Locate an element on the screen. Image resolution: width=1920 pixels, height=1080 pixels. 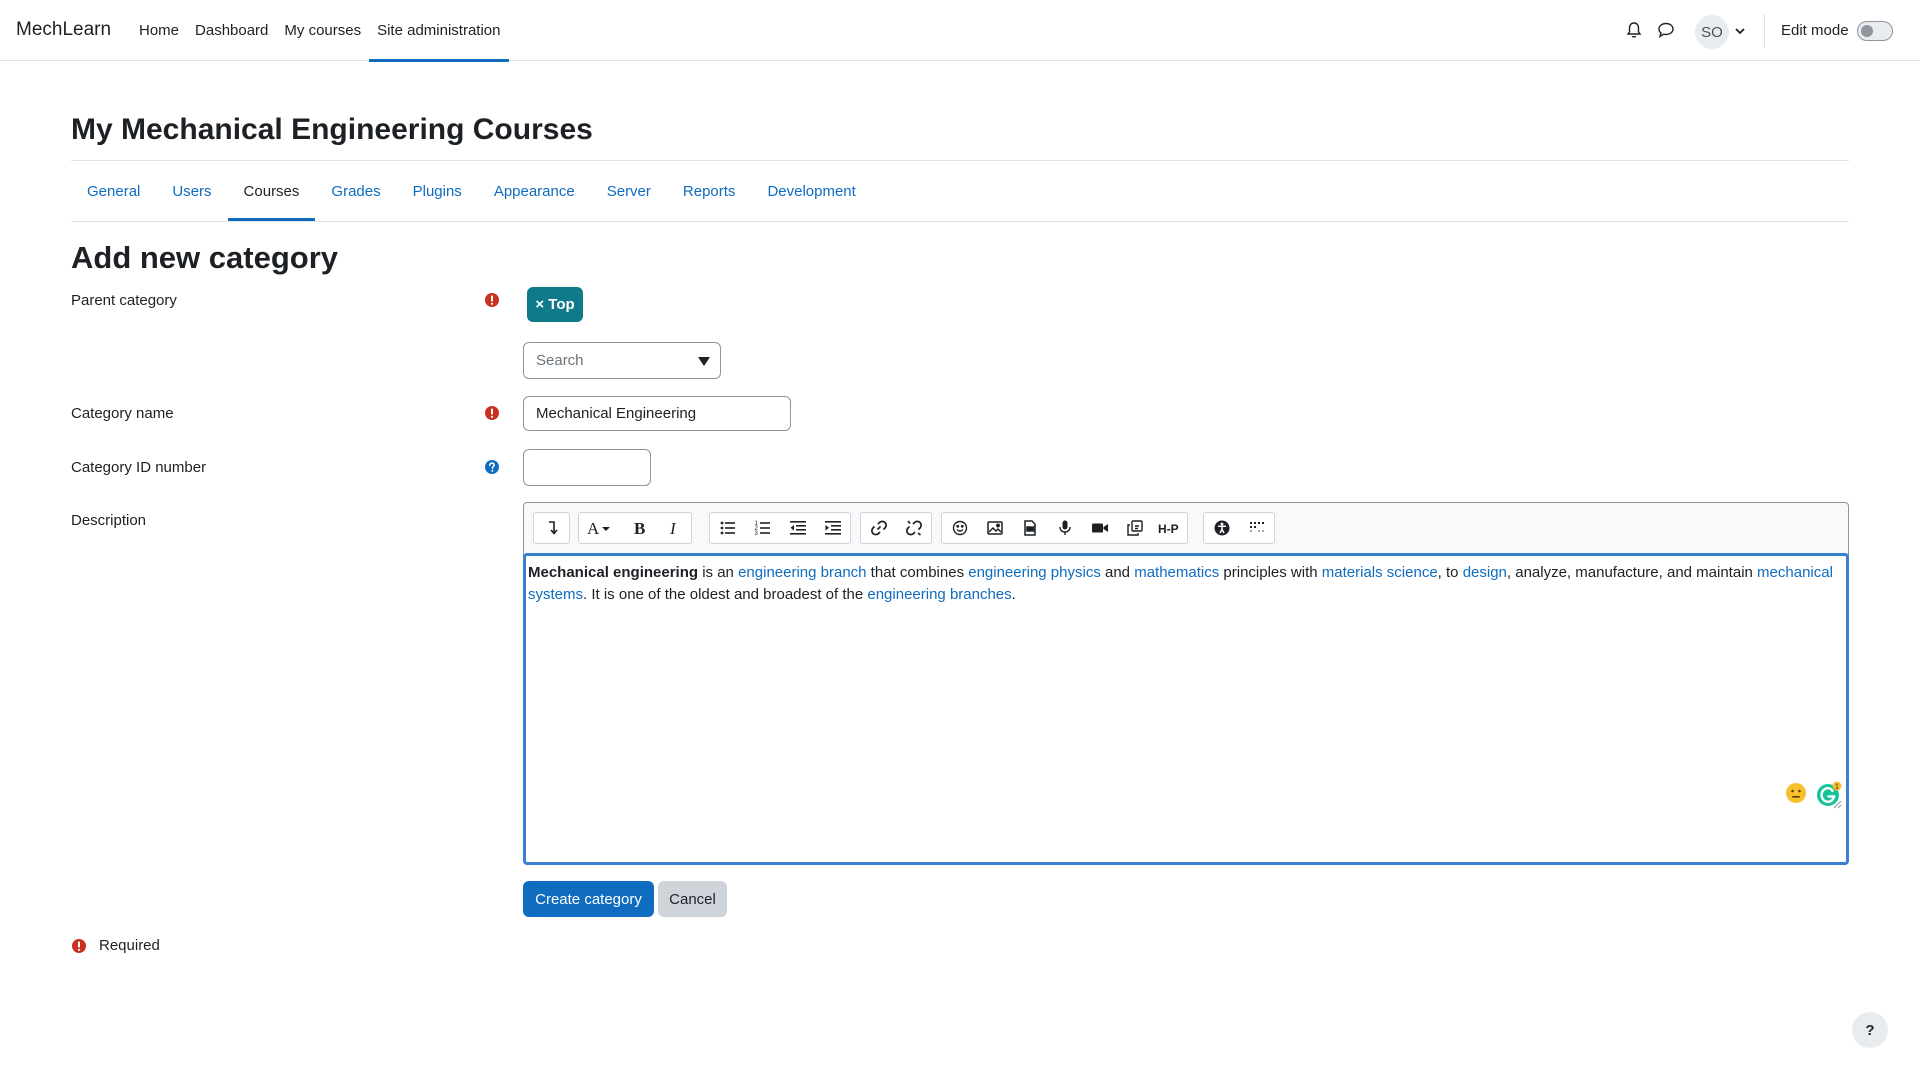
parent-category-label: Parent category is located at coordinates (124, 300).